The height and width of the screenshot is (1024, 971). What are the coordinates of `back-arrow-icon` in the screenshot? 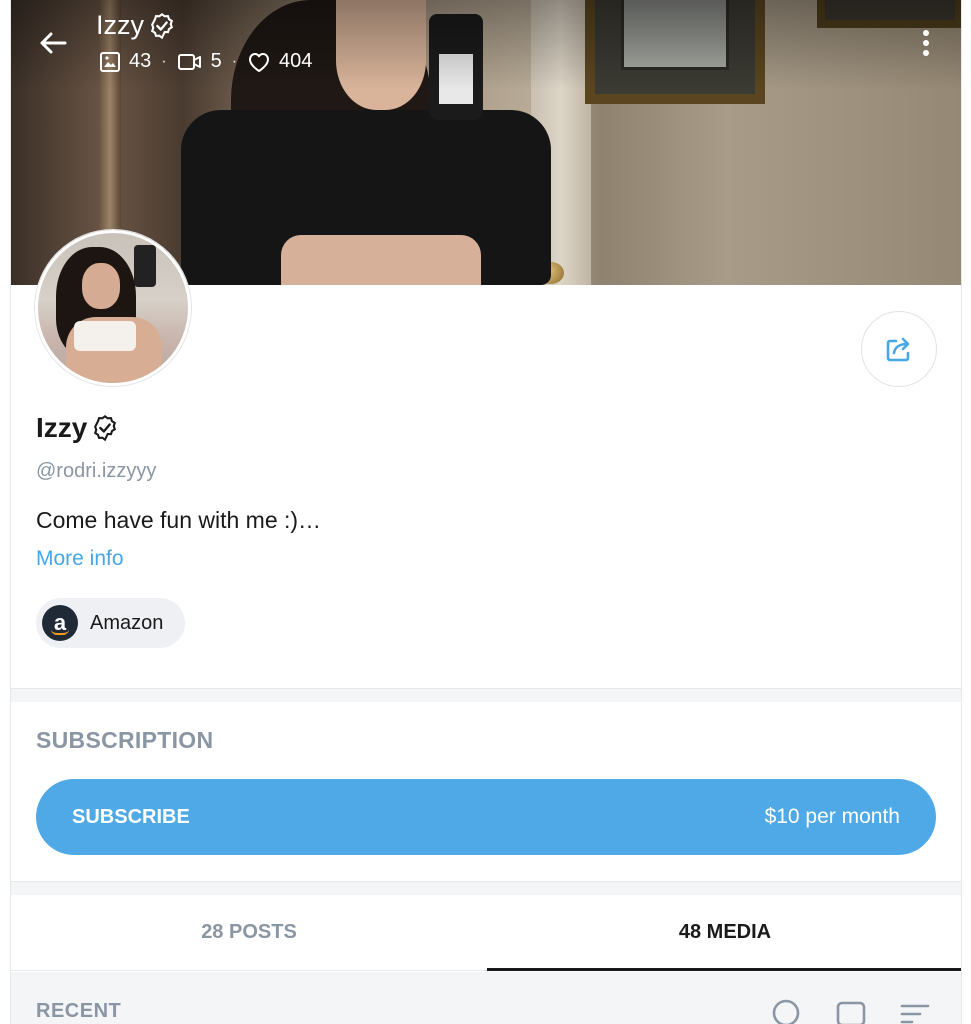 It's located at (53, 43).